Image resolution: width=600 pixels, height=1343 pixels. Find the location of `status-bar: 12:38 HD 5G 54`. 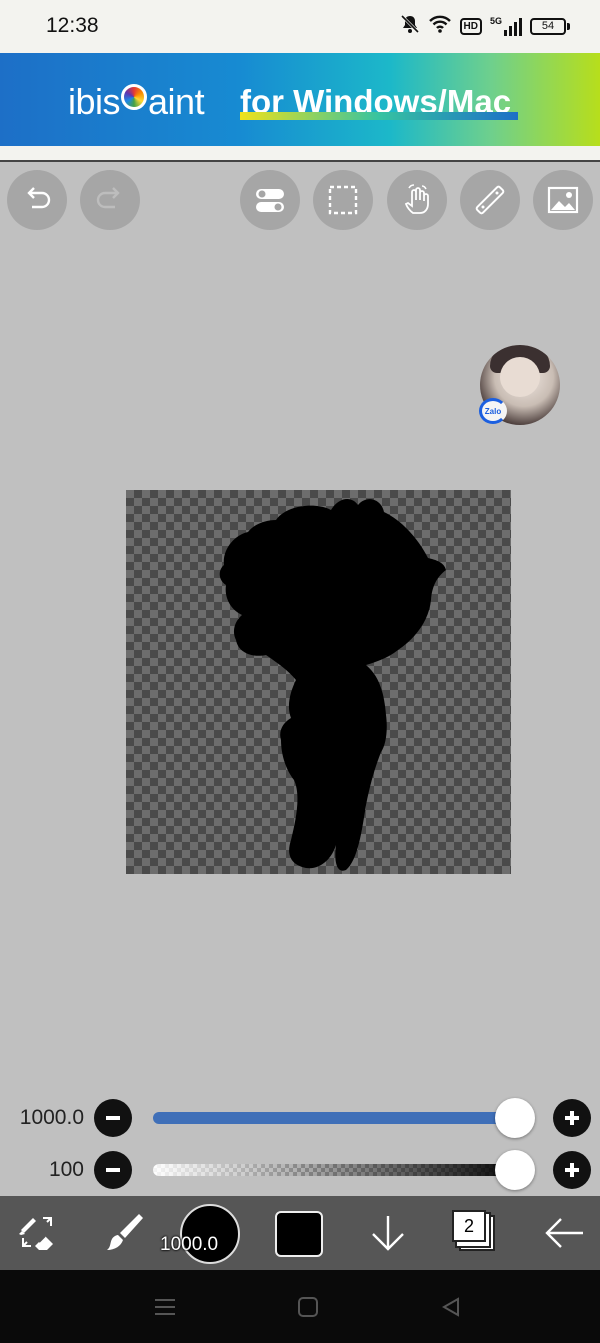

status-bar: 12:38 HD 5G 54 is located at coordinates (300, 26).